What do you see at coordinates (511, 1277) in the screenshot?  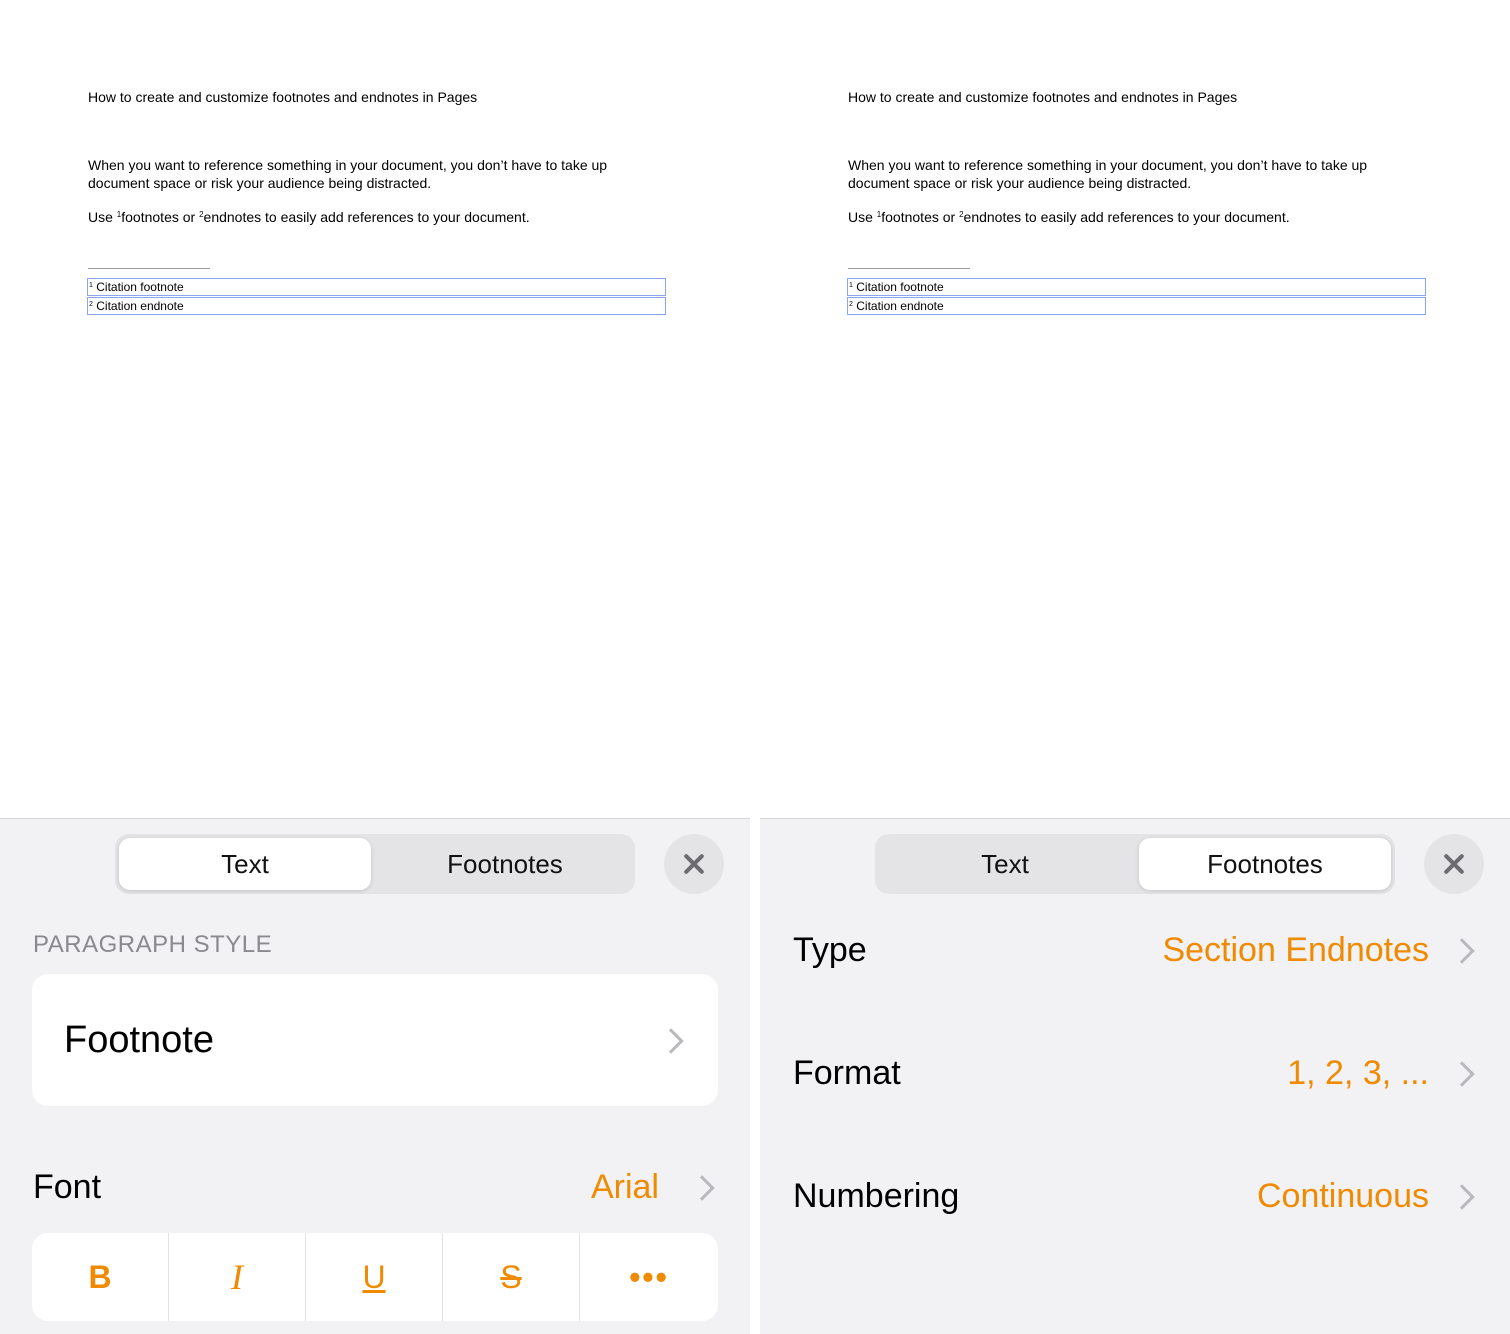 I see `strikethrough-button: S` at bounding box center [511, 1277].